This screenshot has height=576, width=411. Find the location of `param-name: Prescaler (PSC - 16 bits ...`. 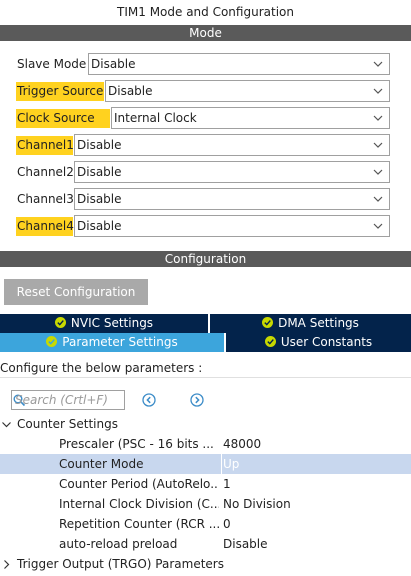

param-name: Prescaler (PSC - 16 bits ... is located at coordinates (136, 444).